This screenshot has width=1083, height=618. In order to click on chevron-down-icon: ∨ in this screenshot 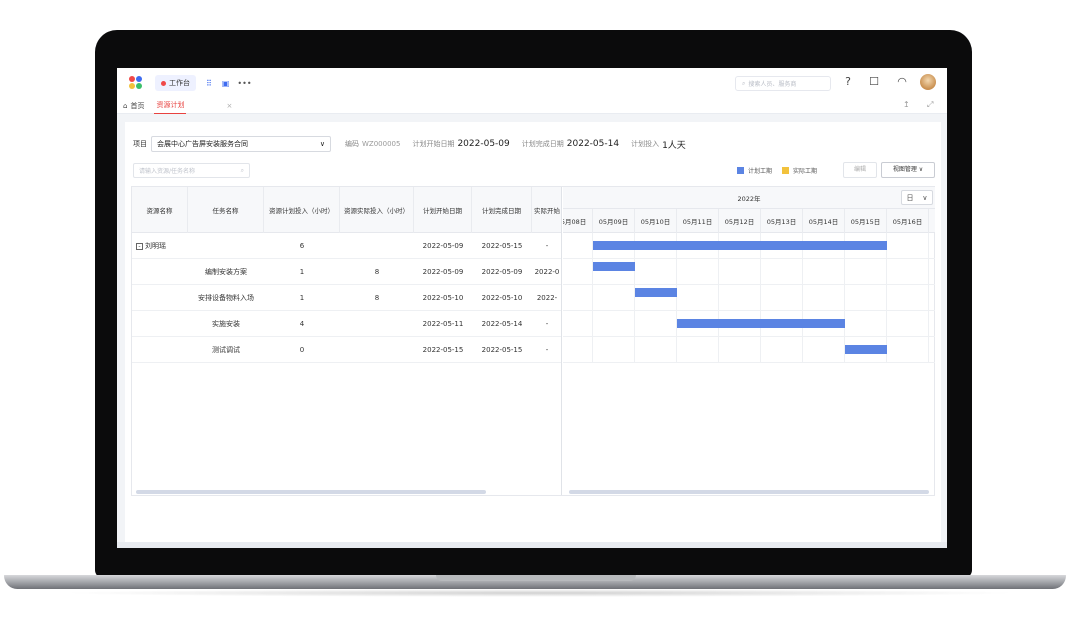, I will do `click(925, 197)`.